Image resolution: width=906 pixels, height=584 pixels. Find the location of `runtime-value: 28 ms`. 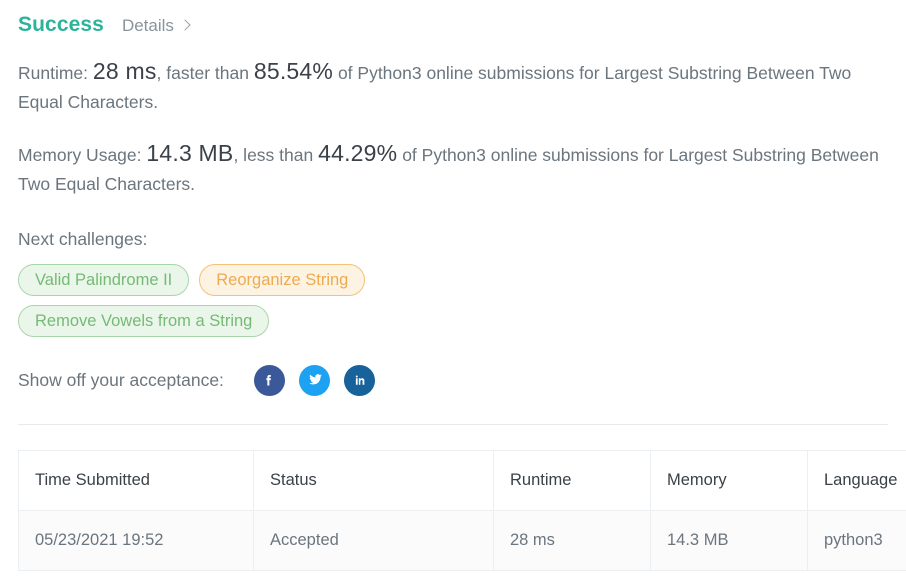

runtime-value: 28 ms is located at coordinates (124, 71).